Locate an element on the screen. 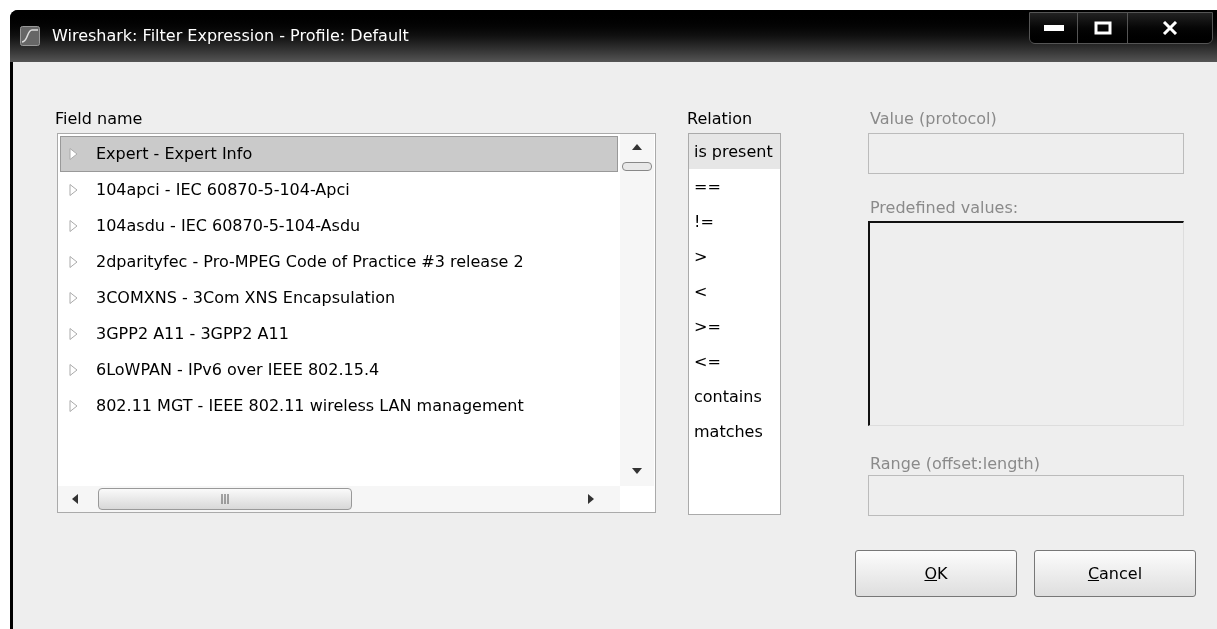 The width and height of the screenshot is (1217, 629). tree-item: 802.11 MGT - IEEE 802.11 wireless LAN management is located at coordinates (339, 406).